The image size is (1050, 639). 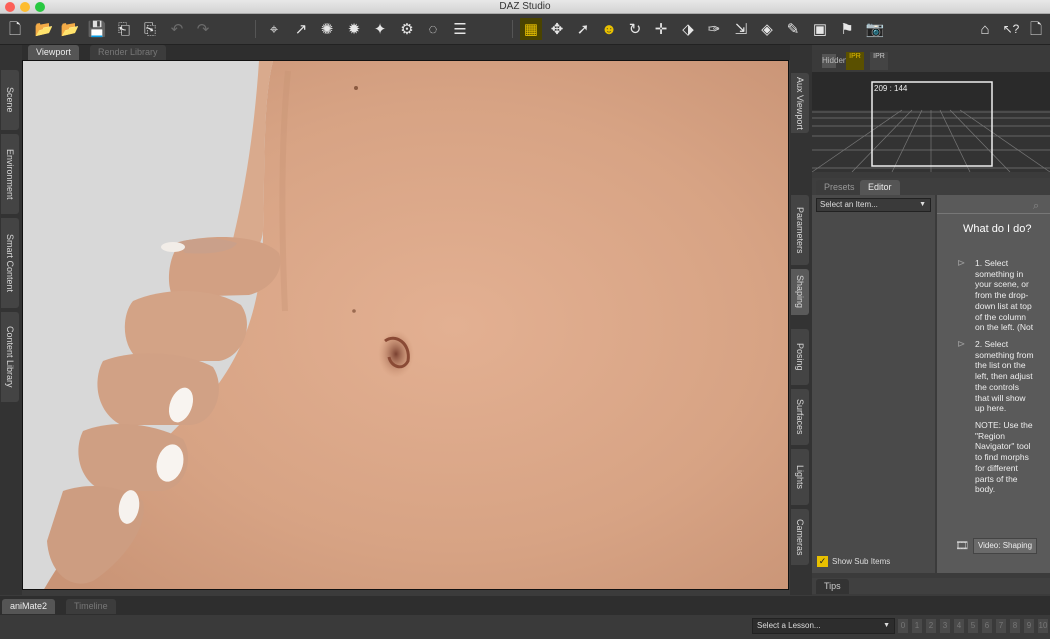 What do you see at coordinates (525, 605) in the screenshot?
I see `bottom-tab-bar: aniMate2 Timeline` at bounding box center [525, 605].